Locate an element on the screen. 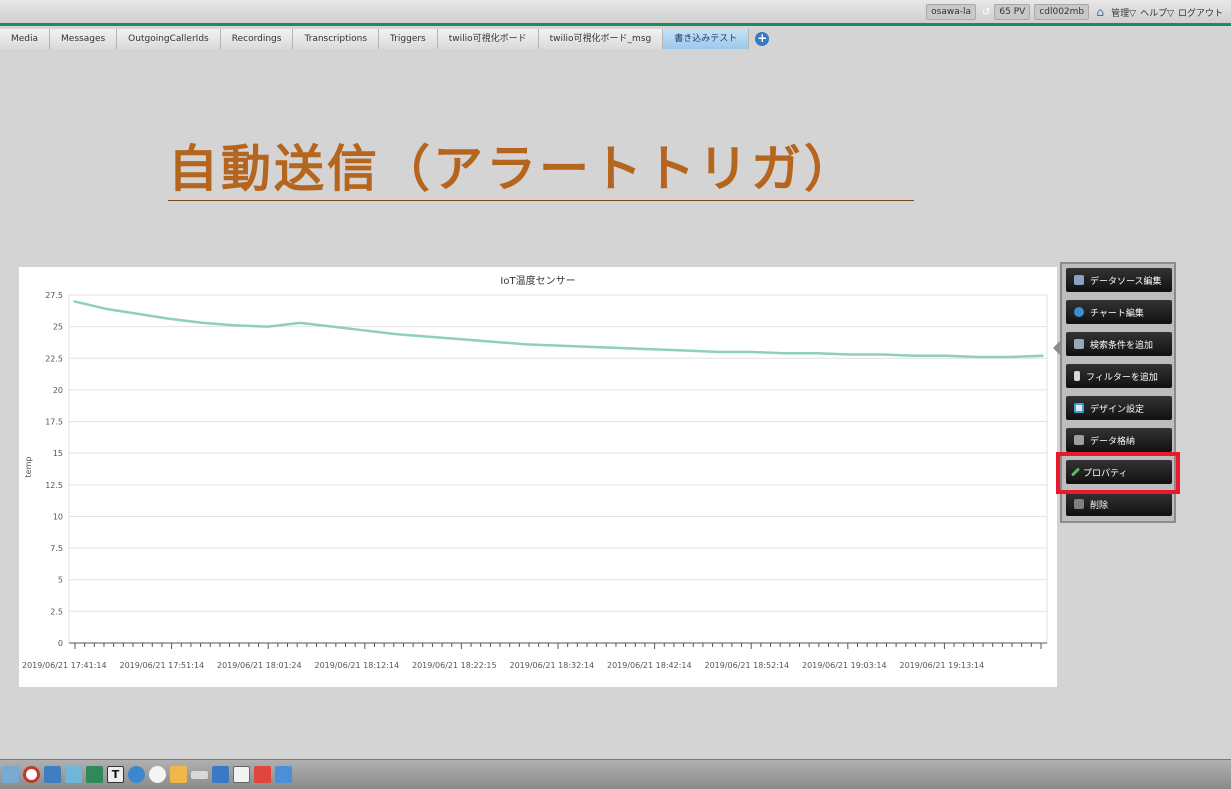  y-tick-label: 22.5 is located at coordinates (54, 358).